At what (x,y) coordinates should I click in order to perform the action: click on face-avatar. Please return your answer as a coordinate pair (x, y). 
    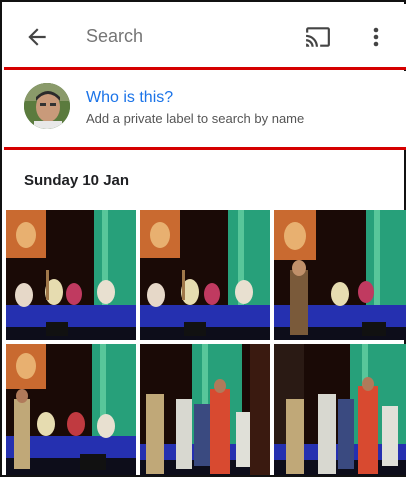
    Looking at the image, I should click on (47, 106).